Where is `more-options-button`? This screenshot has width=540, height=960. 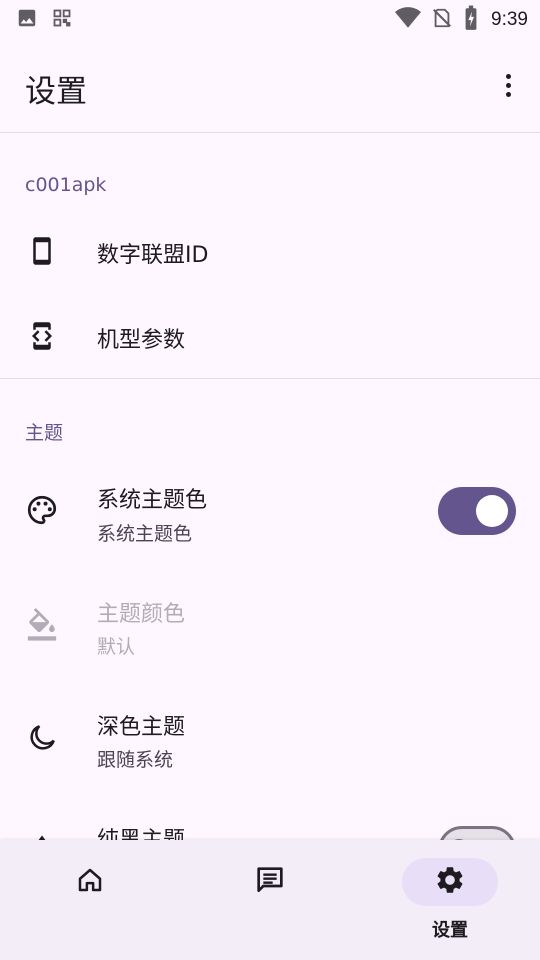 more-options-button is located at coordinates (508, 85).